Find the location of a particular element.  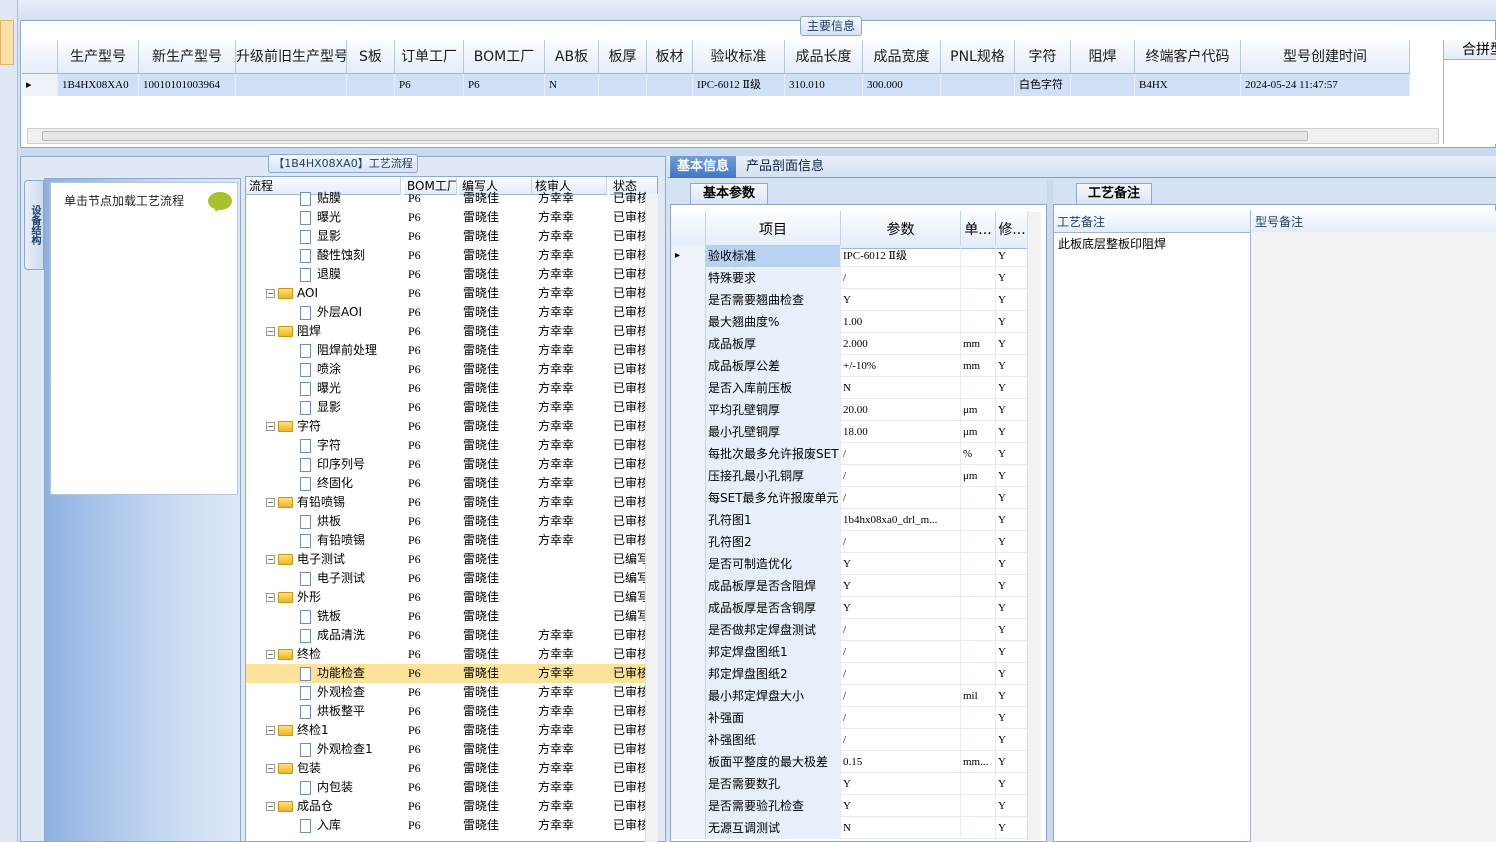

horizontal-splitter is located at coordinates (758, 152).